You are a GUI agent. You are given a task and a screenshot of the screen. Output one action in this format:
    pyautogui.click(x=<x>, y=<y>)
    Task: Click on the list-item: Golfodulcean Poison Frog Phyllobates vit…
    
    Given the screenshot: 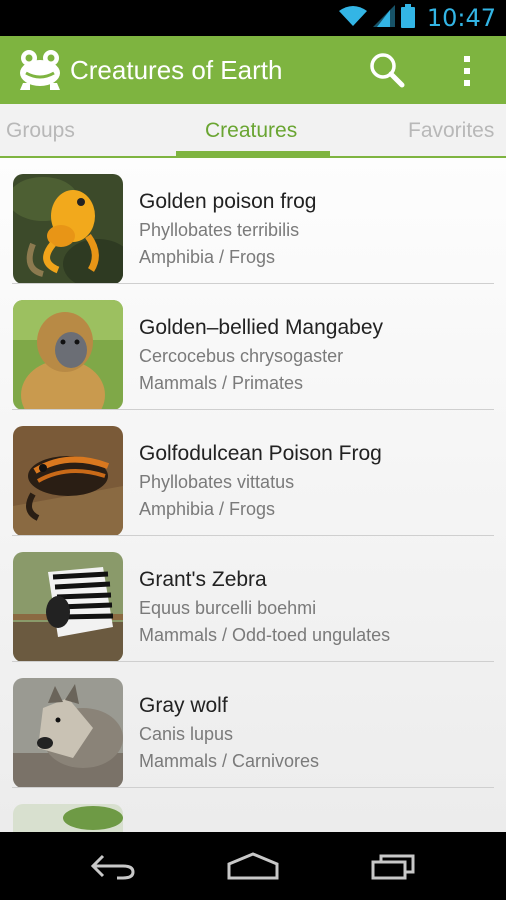 What is the action you would take?
    pyautogui.click(x=253, y=473)
    